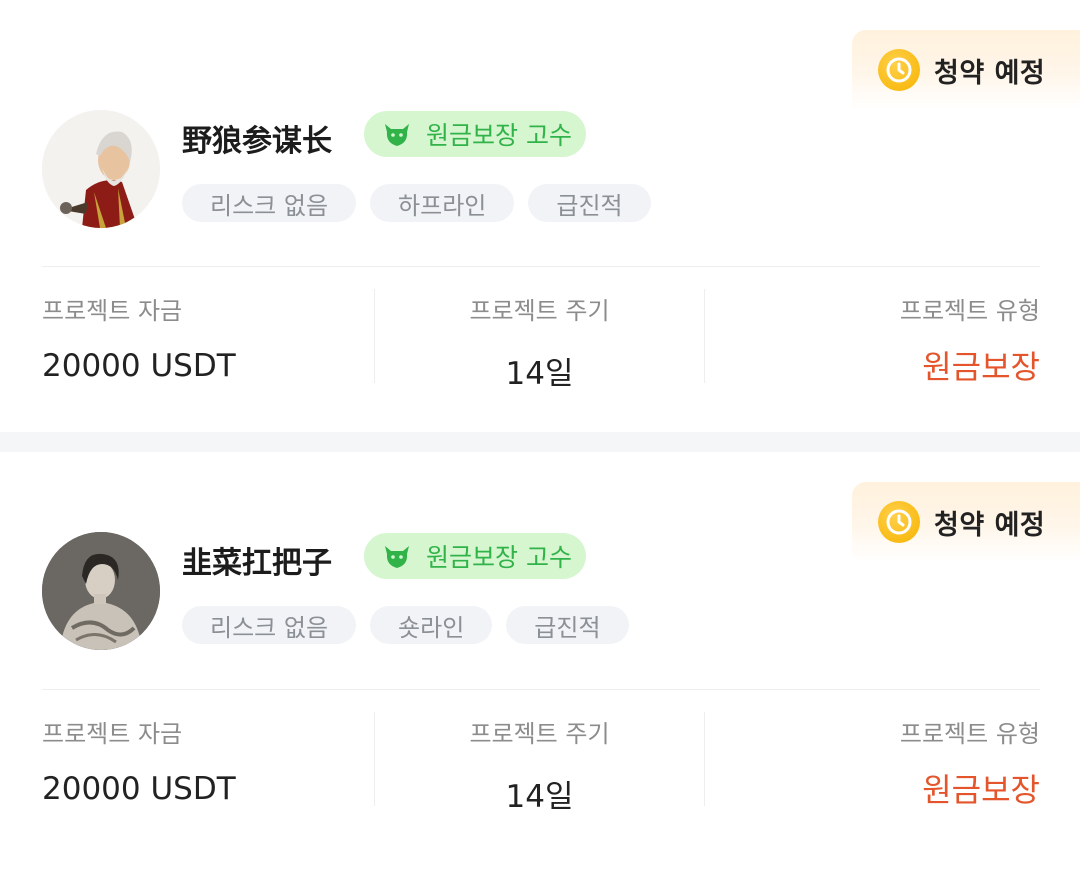 Image resolution: width=1080 pixels, height=886 pixels. I want to click on tag-list: 리스크 없음 숏라인 급진적, so click(412, 625).